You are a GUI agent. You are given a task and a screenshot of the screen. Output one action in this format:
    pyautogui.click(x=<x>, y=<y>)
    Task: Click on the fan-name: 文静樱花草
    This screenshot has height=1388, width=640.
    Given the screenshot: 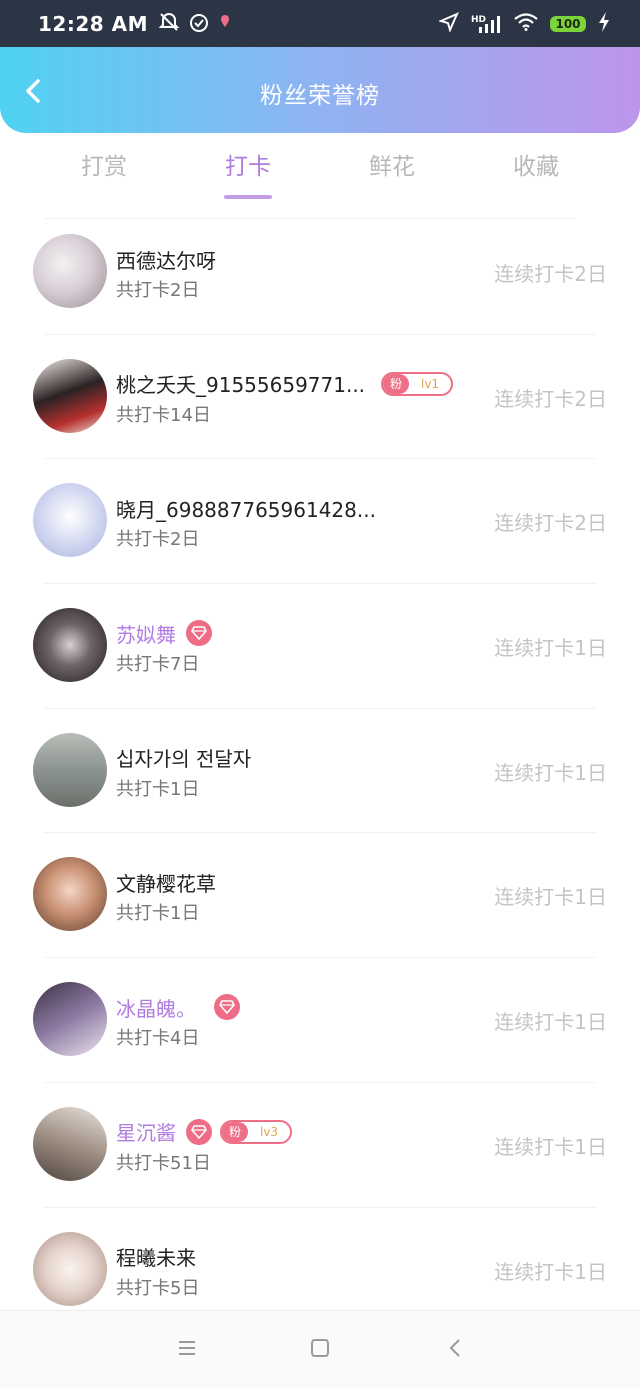 What is the action you would take?
    pyautogui.click(x=166, y=883)
    